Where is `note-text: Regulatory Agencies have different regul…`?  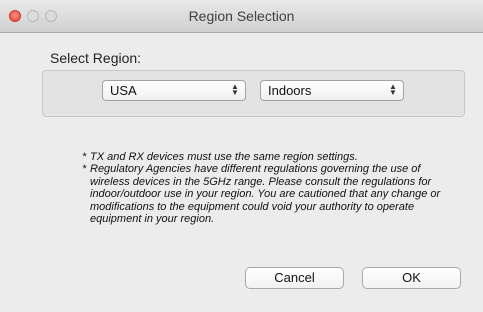
note-text: Regulatory Agencies have different regul… is located at coordinates (265, 194).